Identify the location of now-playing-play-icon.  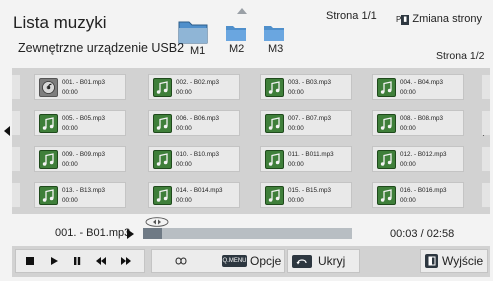
(130, 234).